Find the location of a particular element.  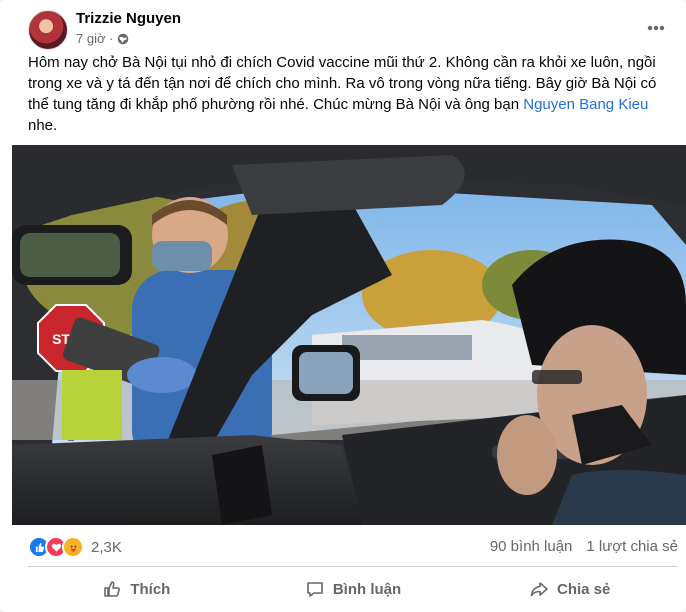

comment-label: Bình luận is located at coordinates (367, 589).